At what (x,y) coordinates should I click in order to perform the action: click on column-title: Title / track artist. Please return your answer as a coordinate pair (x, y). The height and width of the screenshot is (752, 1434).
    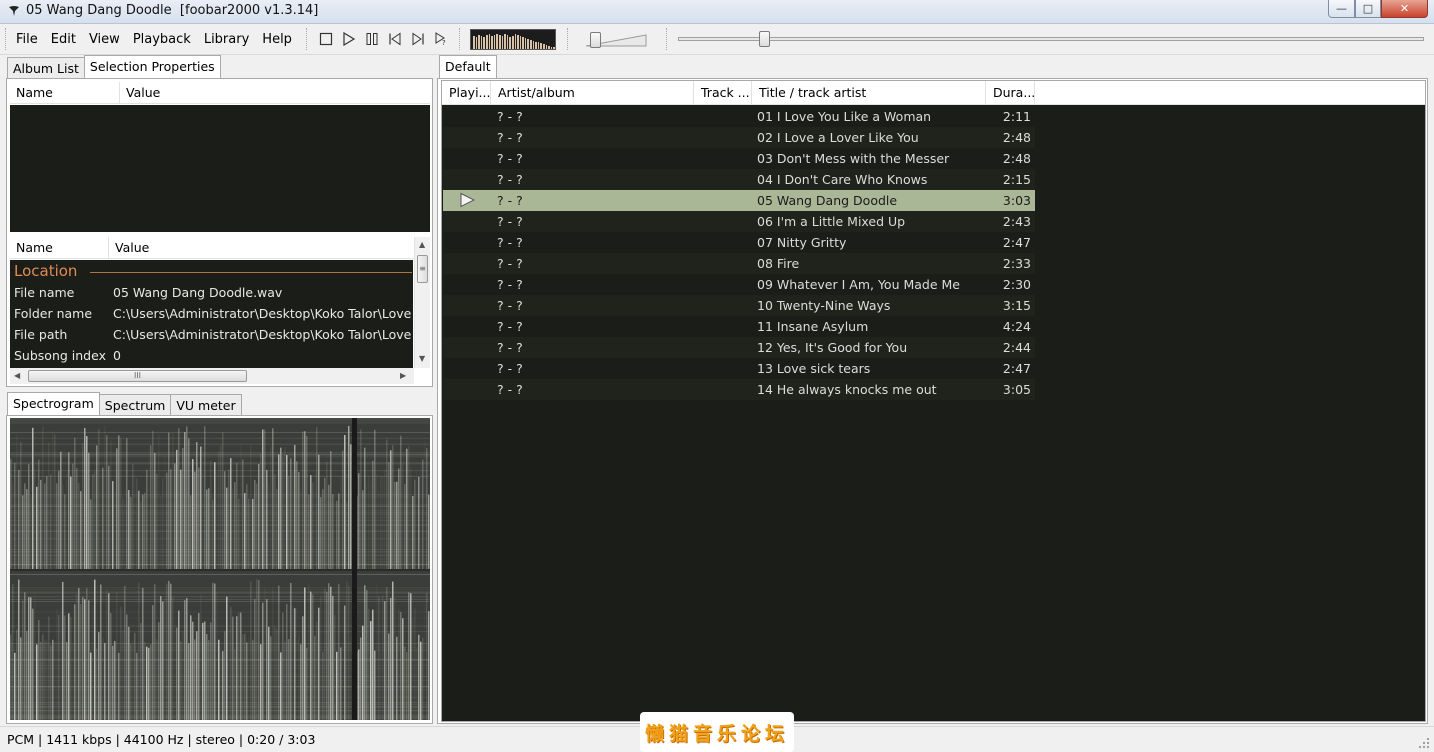
    Looking at the image, I should click on (869, 93).